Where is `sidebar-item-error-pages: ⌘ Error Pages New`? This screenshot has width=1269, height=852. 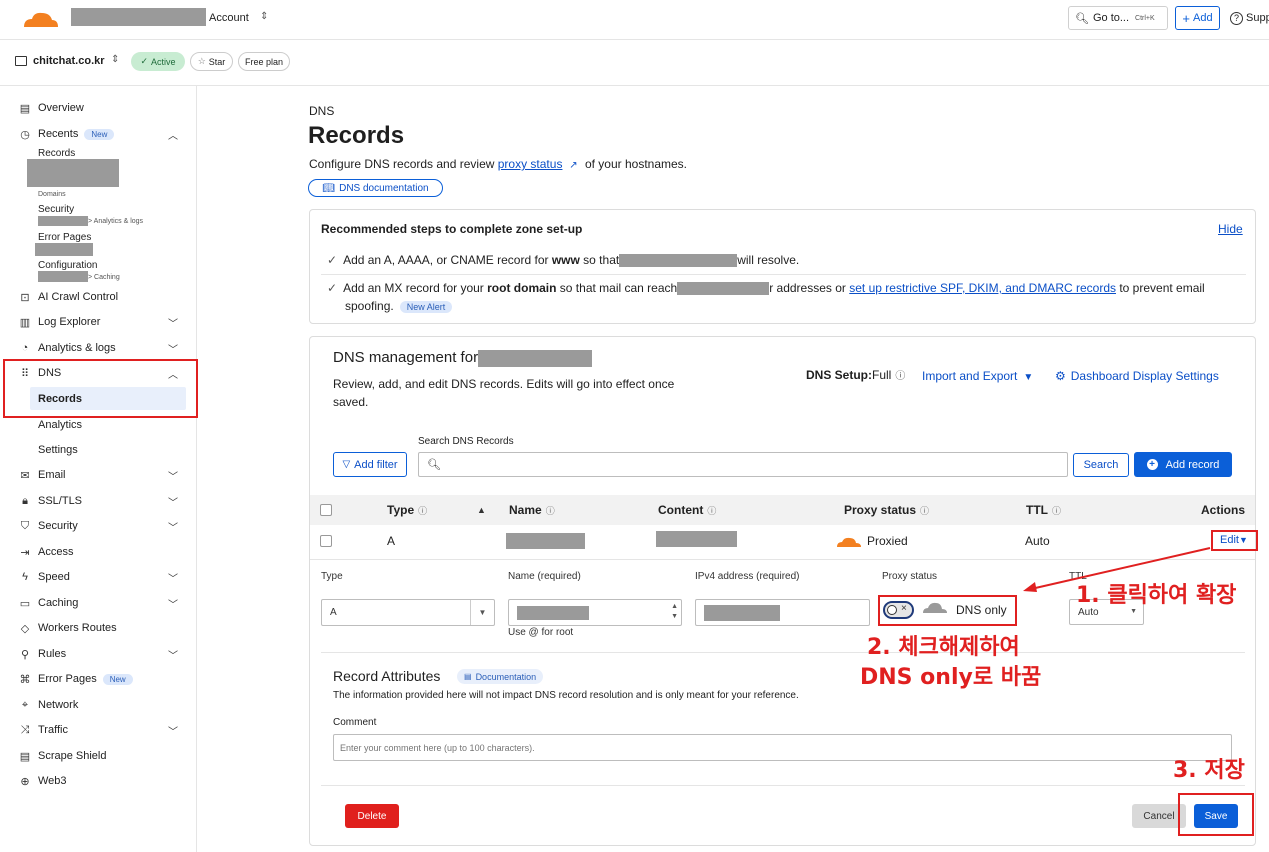
sidebar-item-error-pages: ⌘ Error Pages New is located at coordinates (102, 679).